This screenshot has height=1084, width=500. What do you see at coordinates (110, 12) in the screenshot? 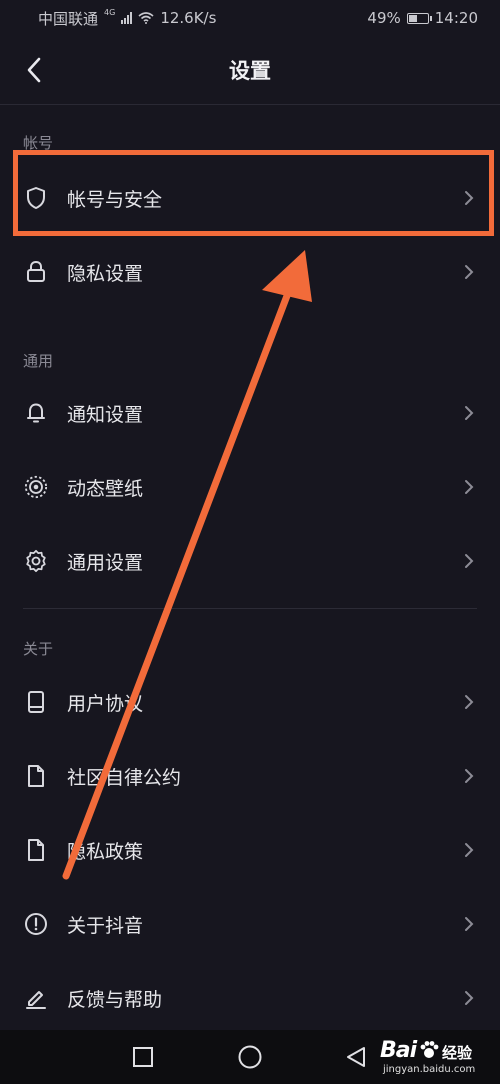
I see `network-type: 4G` at bounding box center [110, 12].